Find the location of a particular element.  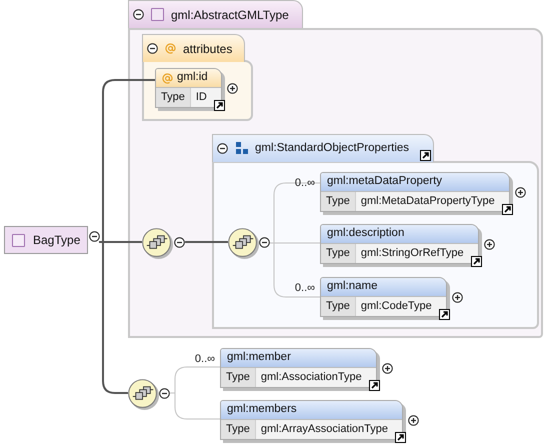

group-label: attributes is located at coordinates (207, 49).